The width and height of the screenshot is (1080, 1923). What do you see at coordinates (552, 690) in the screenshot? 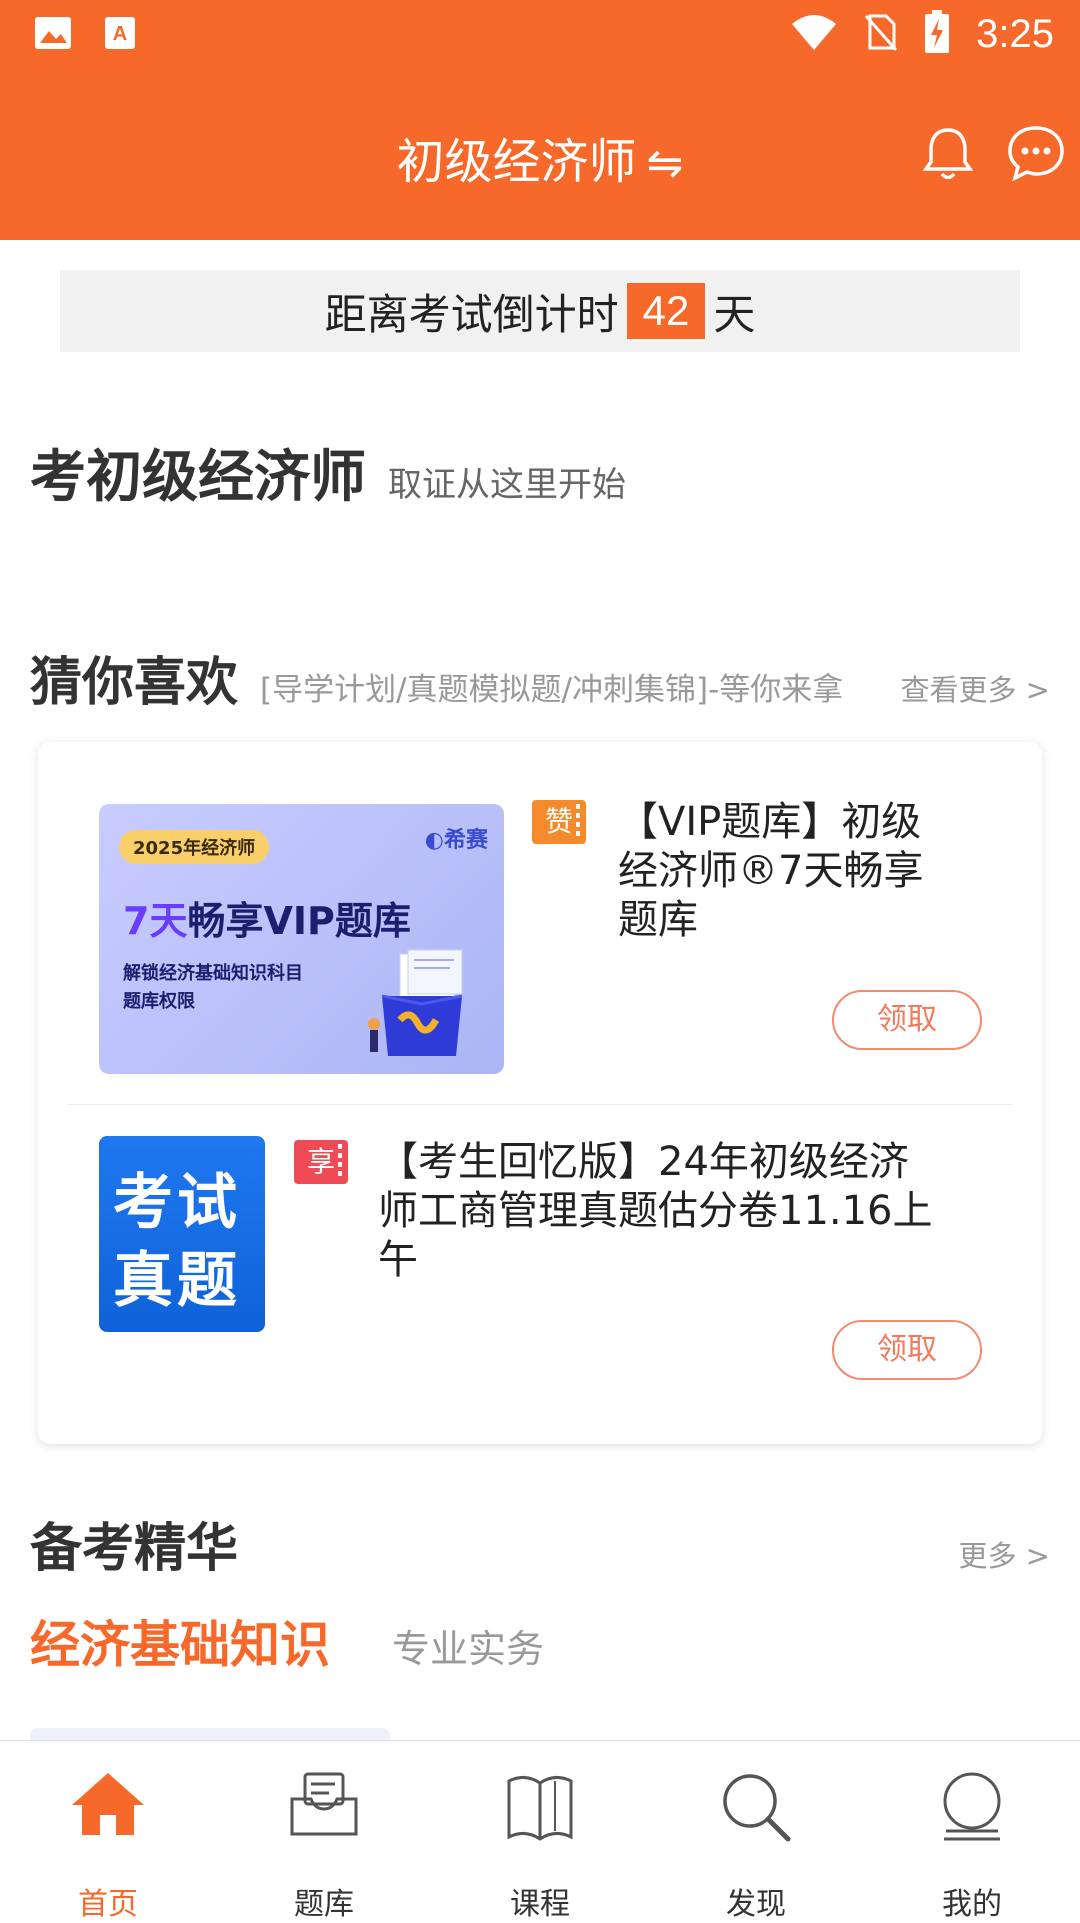
I see `guess-description: [导学计划/真题模拟题/冲刺集锦]-等你来拿` at bounding box center [552, 690].